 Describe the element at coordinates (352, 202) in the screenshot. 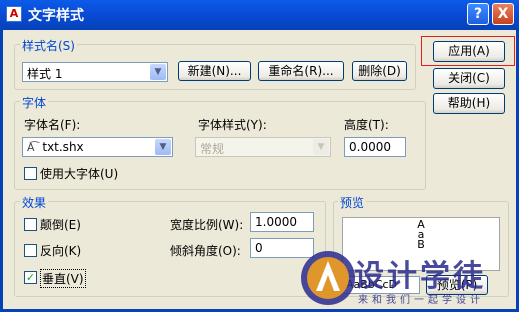

I see `preview-group-label: 预览` at that location.